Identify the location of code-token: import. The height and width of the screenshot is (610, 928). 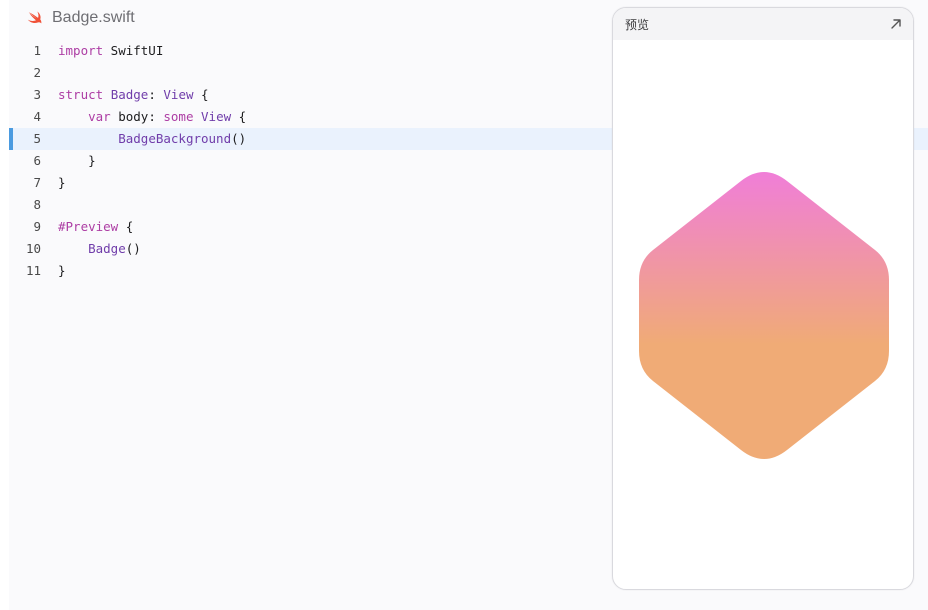
(81, 50).